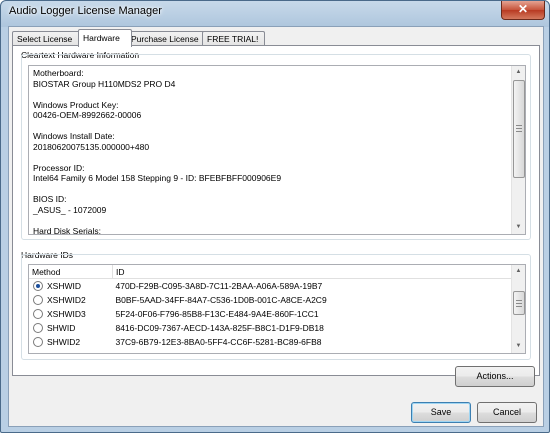 This screenshot has width=550, height=433. I want to click on method-cell: XSHWID2, so click(71, 300).